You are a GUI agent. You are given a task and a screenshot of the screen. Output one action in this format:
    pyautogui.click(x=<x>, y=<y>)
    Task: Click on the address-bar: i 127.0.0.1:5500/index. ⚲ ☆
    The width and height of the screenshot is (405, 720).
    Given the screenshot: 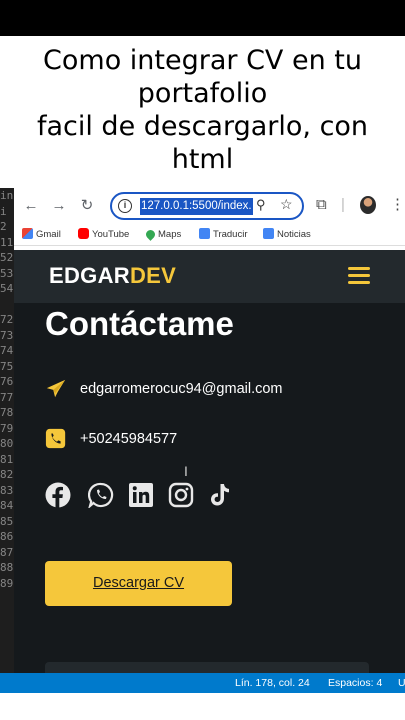 What is the action you would take?
    pyautogui.click(x=207, y=206)
    